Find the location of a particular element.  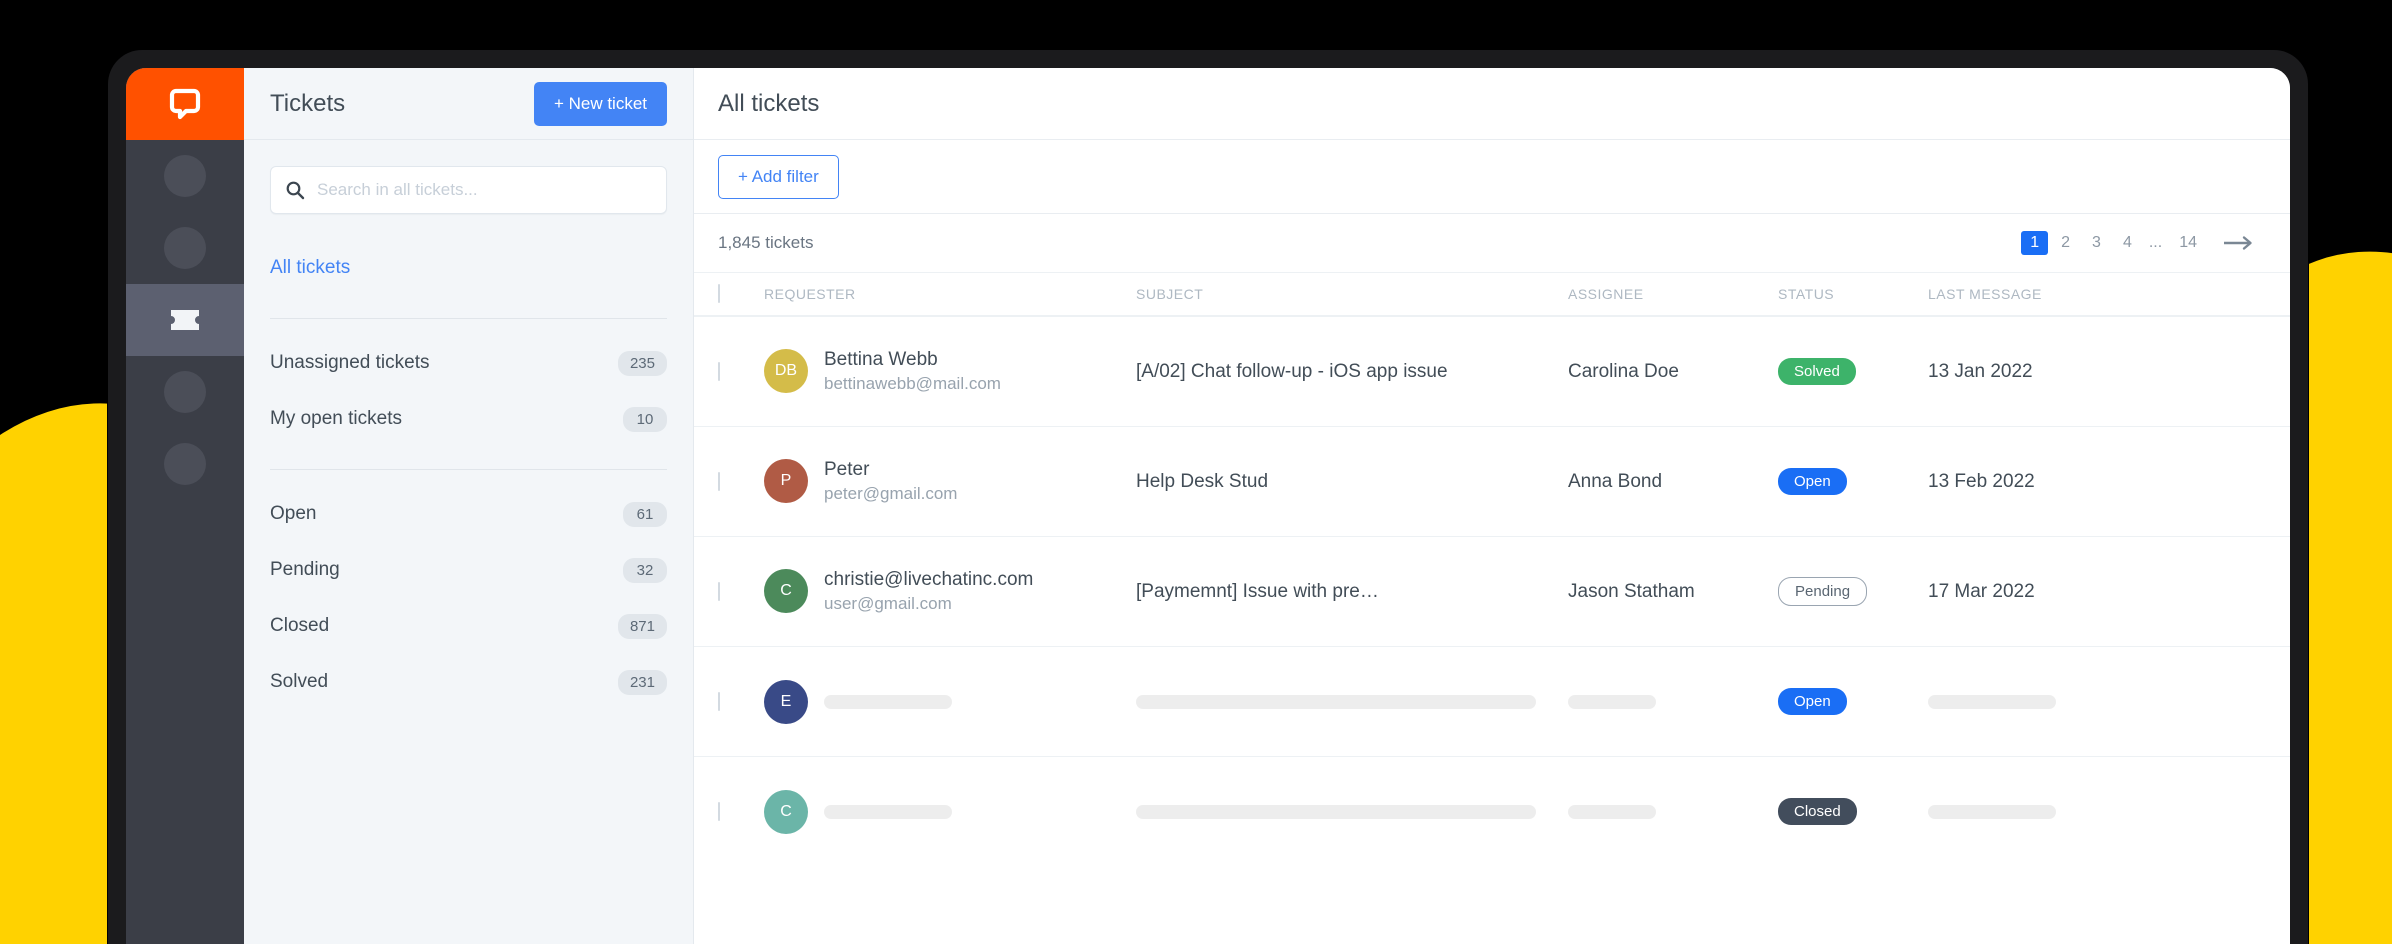

search-icon is located at coordinates (295, 190).